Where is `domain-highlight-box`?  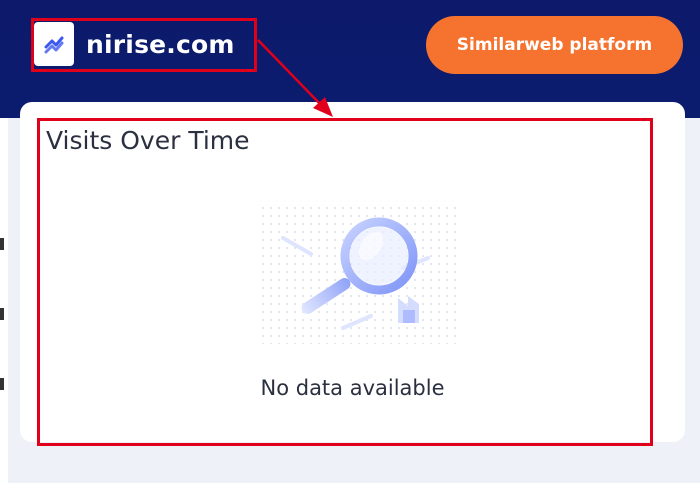 domain-highlight-box is located at coordinates (144, 45).